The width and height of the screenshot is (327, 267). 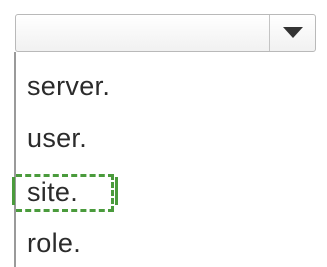 What do you see at coordinates (116, 191) in the screenshot?
I see `text-caret` at bounding box center [116, 191].